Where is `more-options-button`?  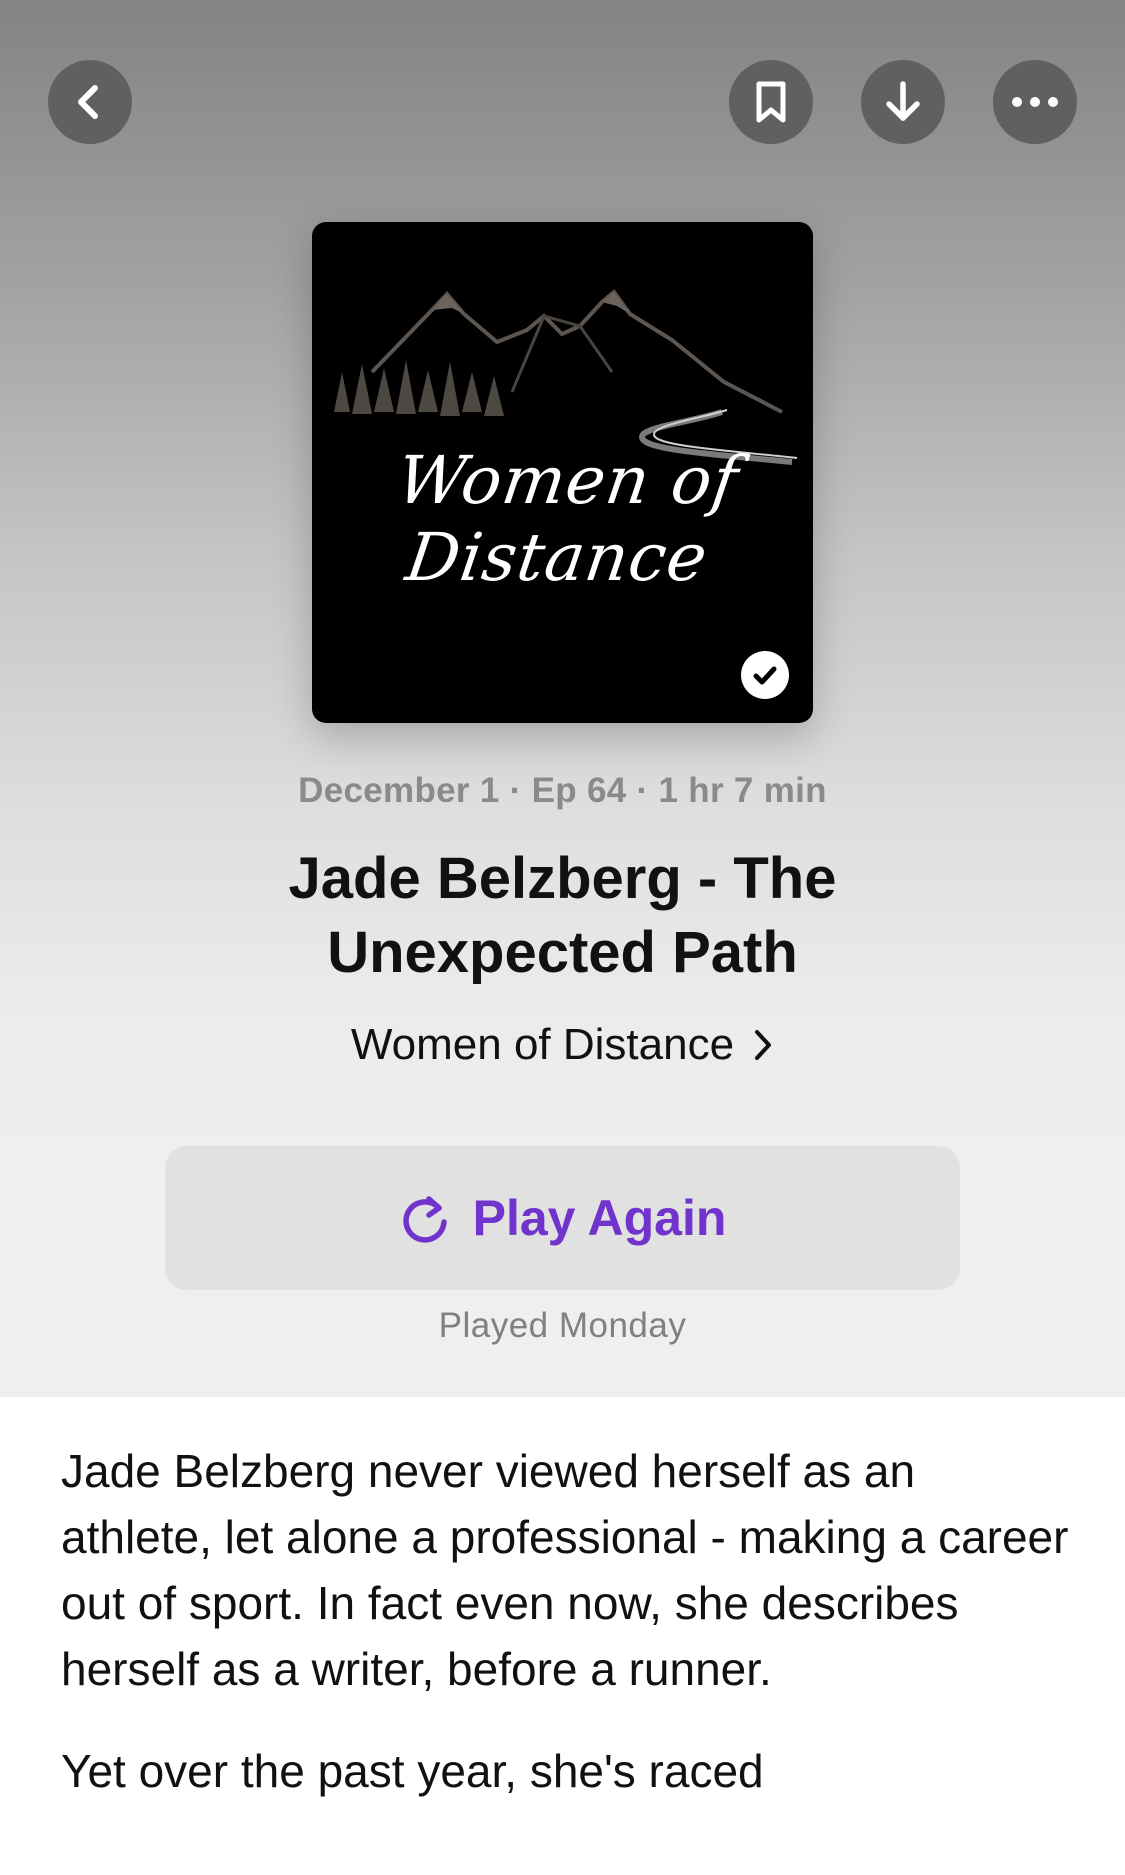 more-options-button is located at coordinates (1035, 102).